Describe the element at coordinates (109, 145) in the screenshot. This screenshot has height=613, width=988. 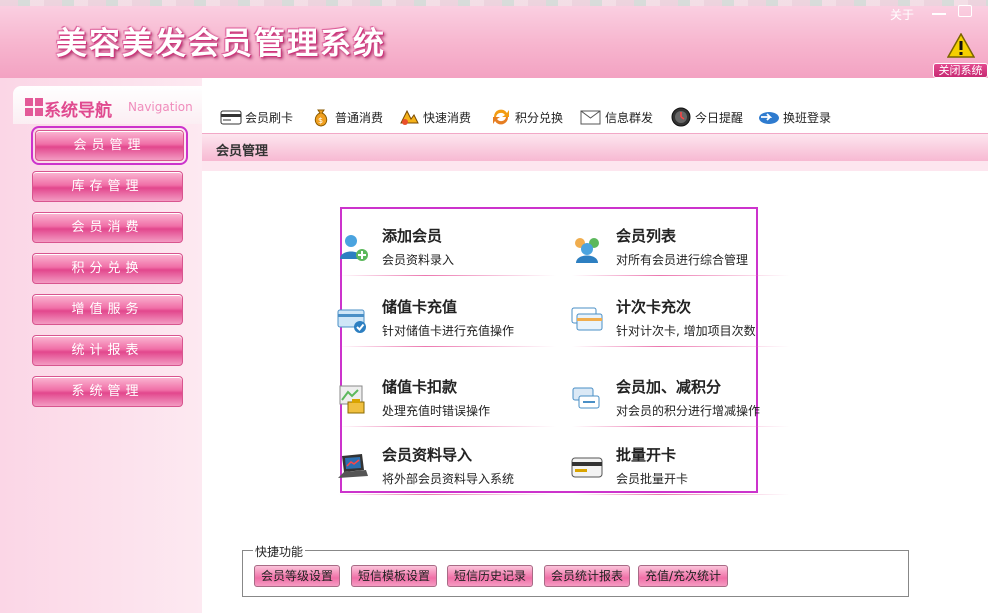
I see `sidebar-item-member-management: 会员管理` at that location.